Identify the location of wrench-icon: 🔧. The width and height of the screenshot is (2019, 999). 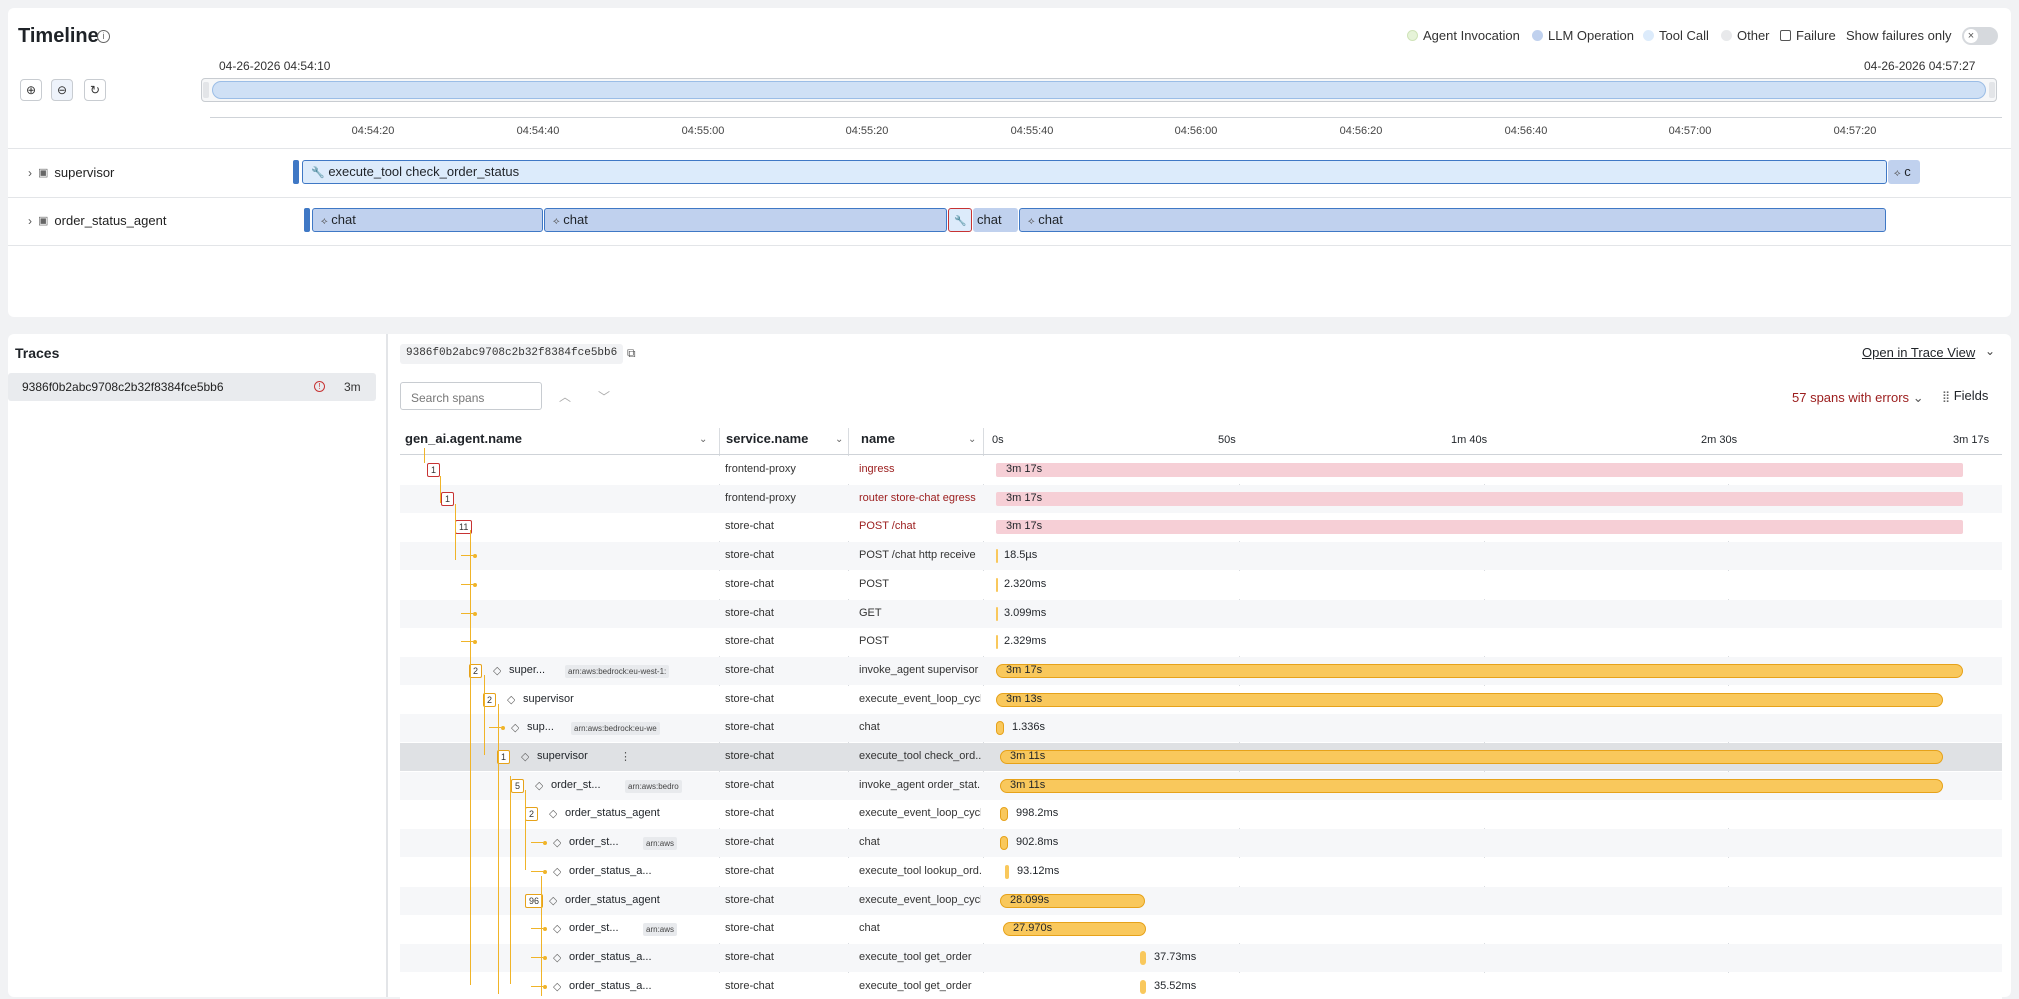
(960, 221).